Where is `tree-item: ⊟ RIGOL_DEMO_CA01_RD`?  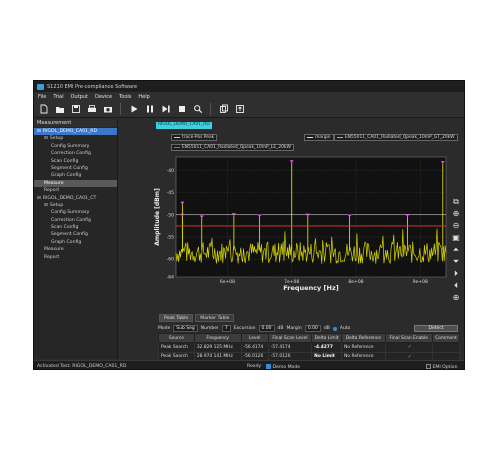
tree-item: ⊟ RIGOL_DEMO_CA01_RD is located at coordinates (75, 132).